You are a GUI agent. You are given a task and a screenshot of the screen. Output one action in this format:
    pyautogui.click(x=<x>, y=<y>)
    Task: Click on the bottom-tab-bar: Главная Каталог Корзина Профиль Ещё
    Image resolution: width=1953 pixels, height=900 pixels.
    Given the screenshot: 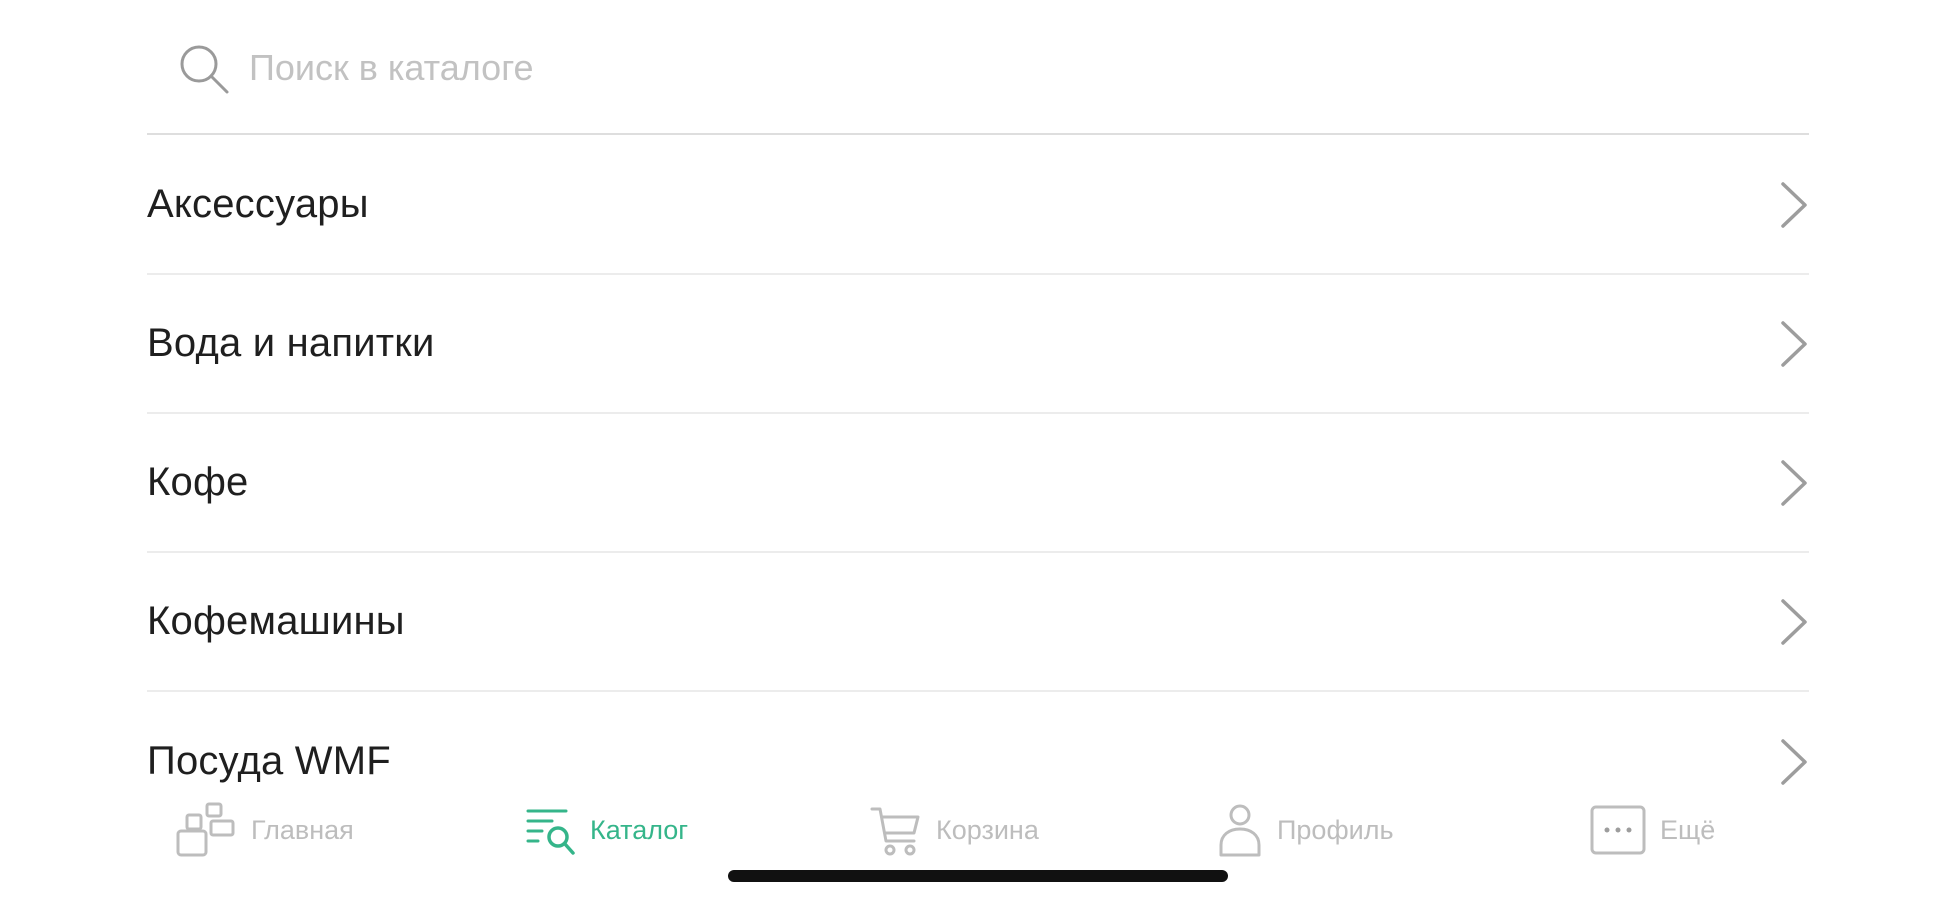 What is the action you would take?
    pyautogui.click(x=976, y=845)
    